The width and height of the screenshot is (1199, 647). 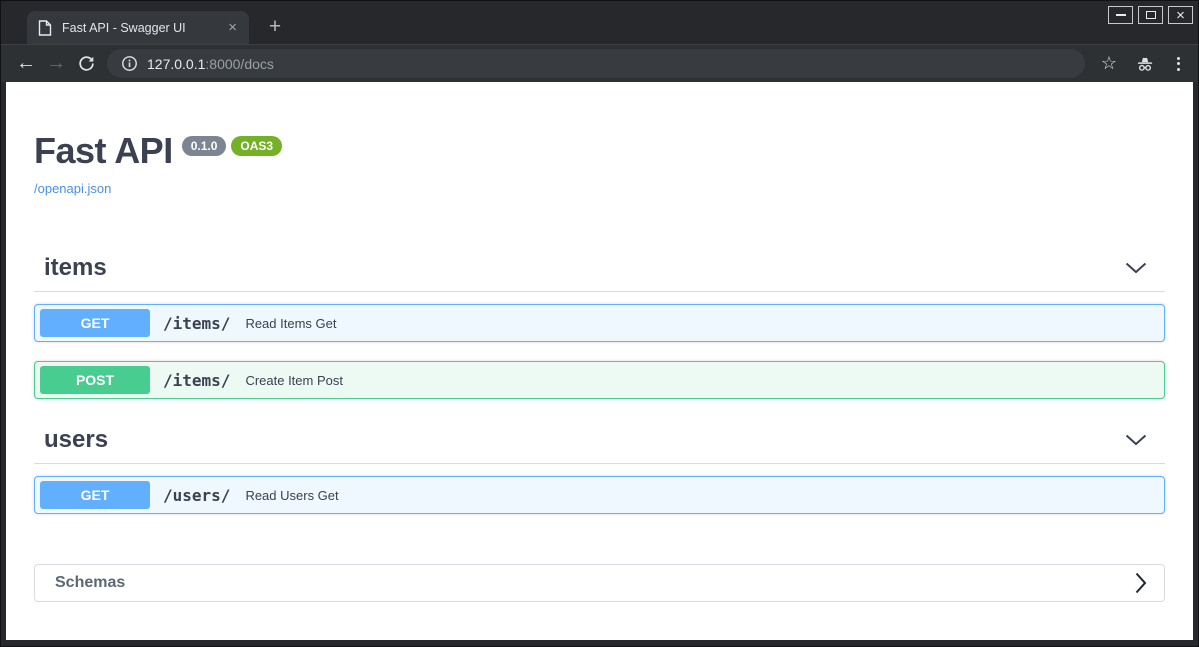 I want to click on forward-icon: →, so click(x=56, y=64).